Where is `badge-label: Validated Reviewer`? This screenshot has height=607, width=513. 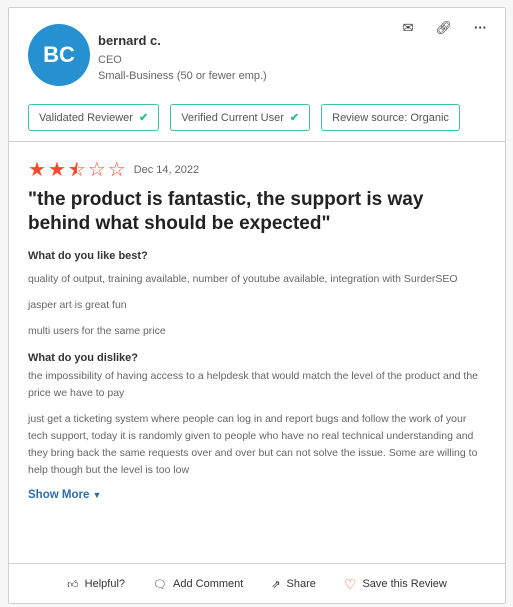 badge-label: Validated Reviewer is located at coordinates (86, 117).